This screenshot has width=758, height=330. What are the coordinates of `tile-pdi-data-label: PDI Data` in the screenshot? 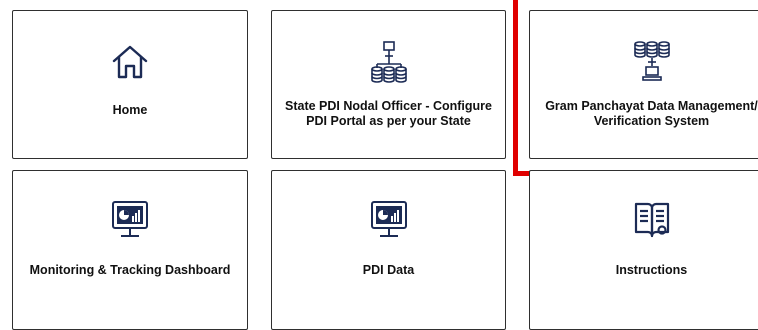 It's located at (388, 270).